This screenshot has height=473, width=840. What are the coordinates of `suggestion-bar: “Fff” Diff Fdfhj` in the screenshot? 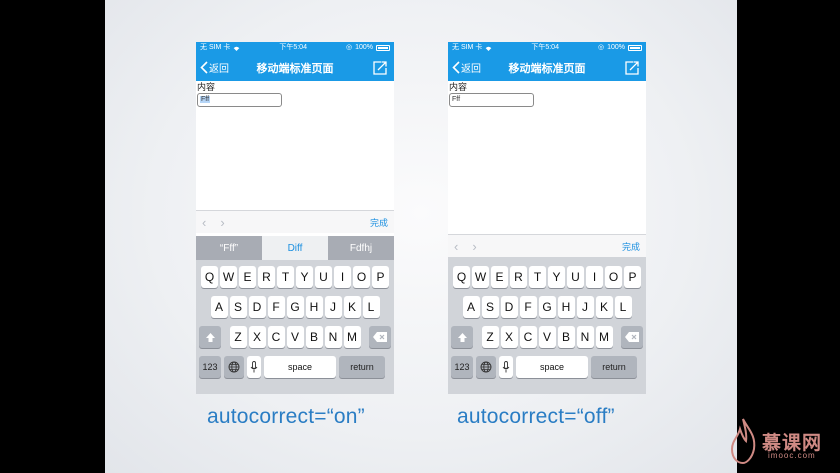 It's located at (295, 248).